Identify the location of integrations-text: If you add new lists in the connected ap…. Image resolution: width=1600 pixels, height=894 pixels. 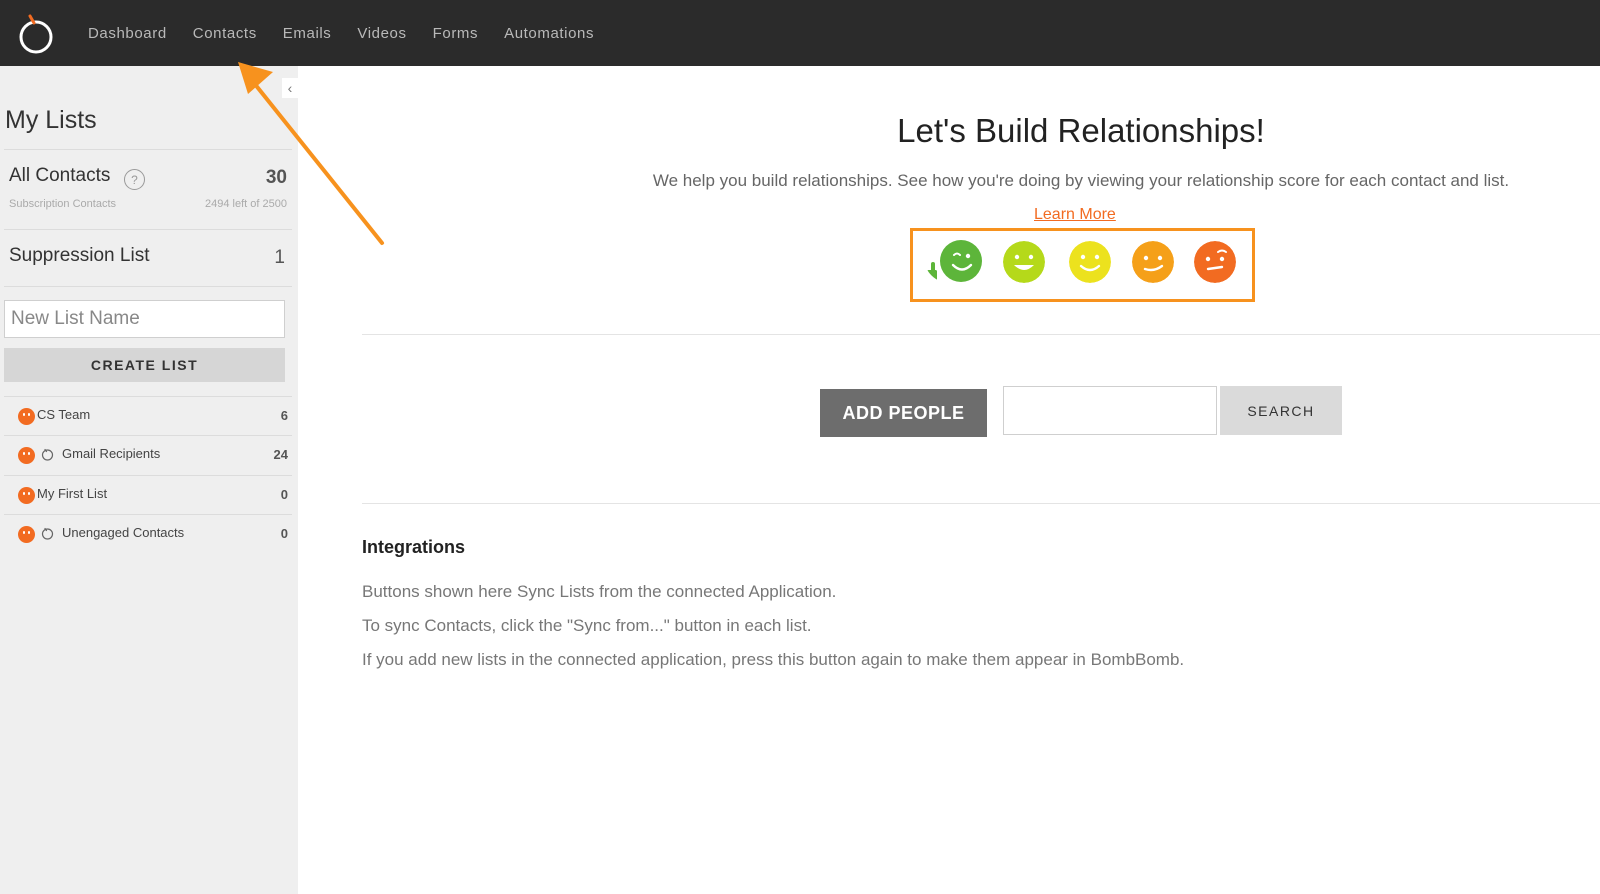
(773, 659).